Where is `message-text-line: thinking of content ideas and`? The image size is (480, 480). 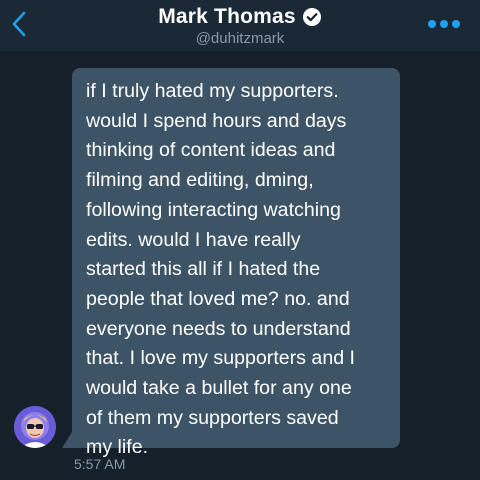
message-text-line: thinking of content ideas and is located at coordinates (211, 150).